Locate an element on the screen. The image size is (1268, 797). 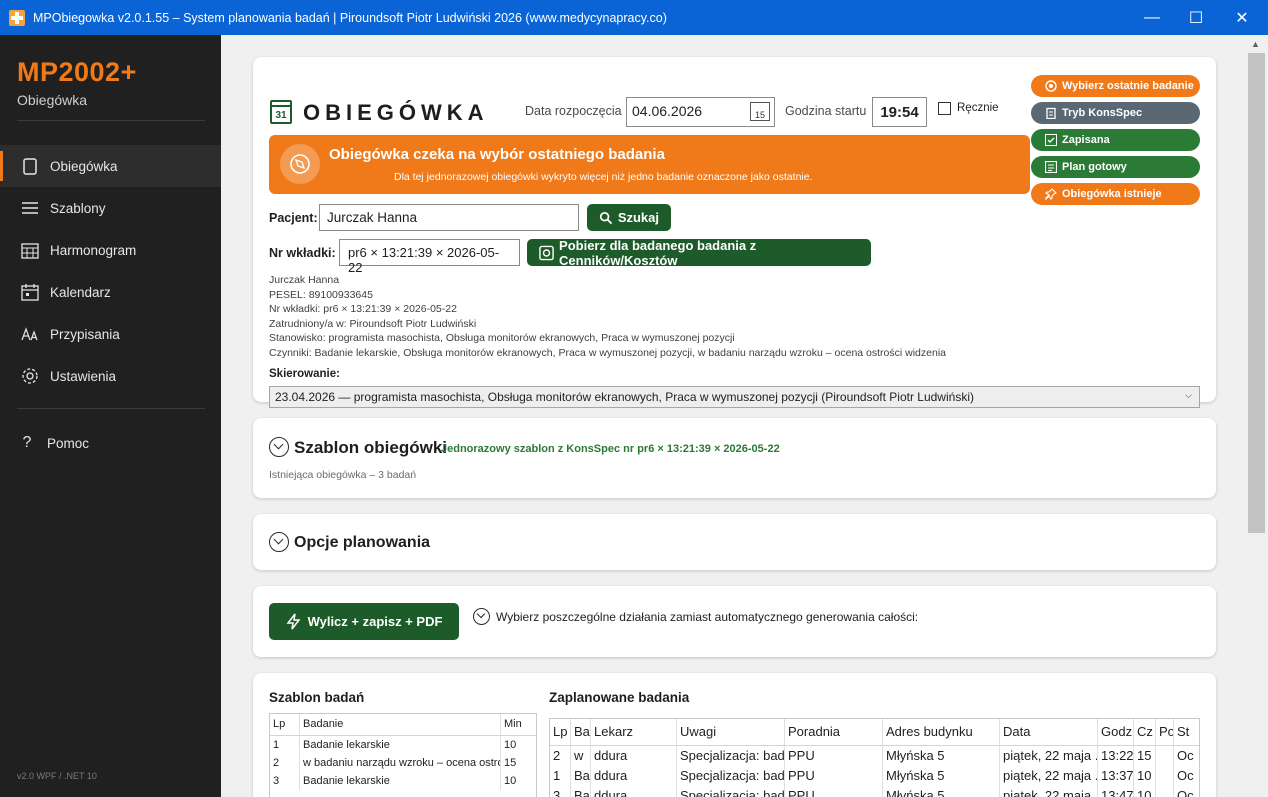
text-icon is located at coordinates (30, 334).